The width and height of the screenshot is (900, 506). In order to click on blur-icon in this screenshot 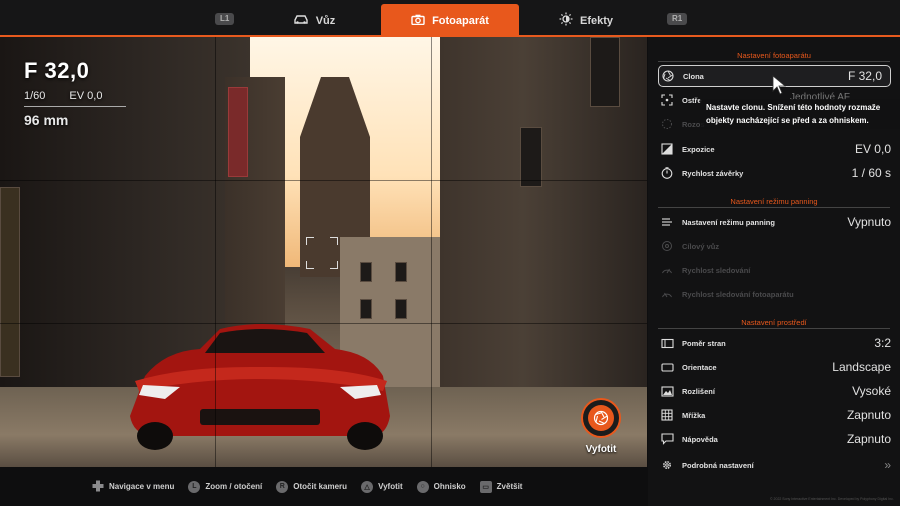, I will do `click(667, 124)`.